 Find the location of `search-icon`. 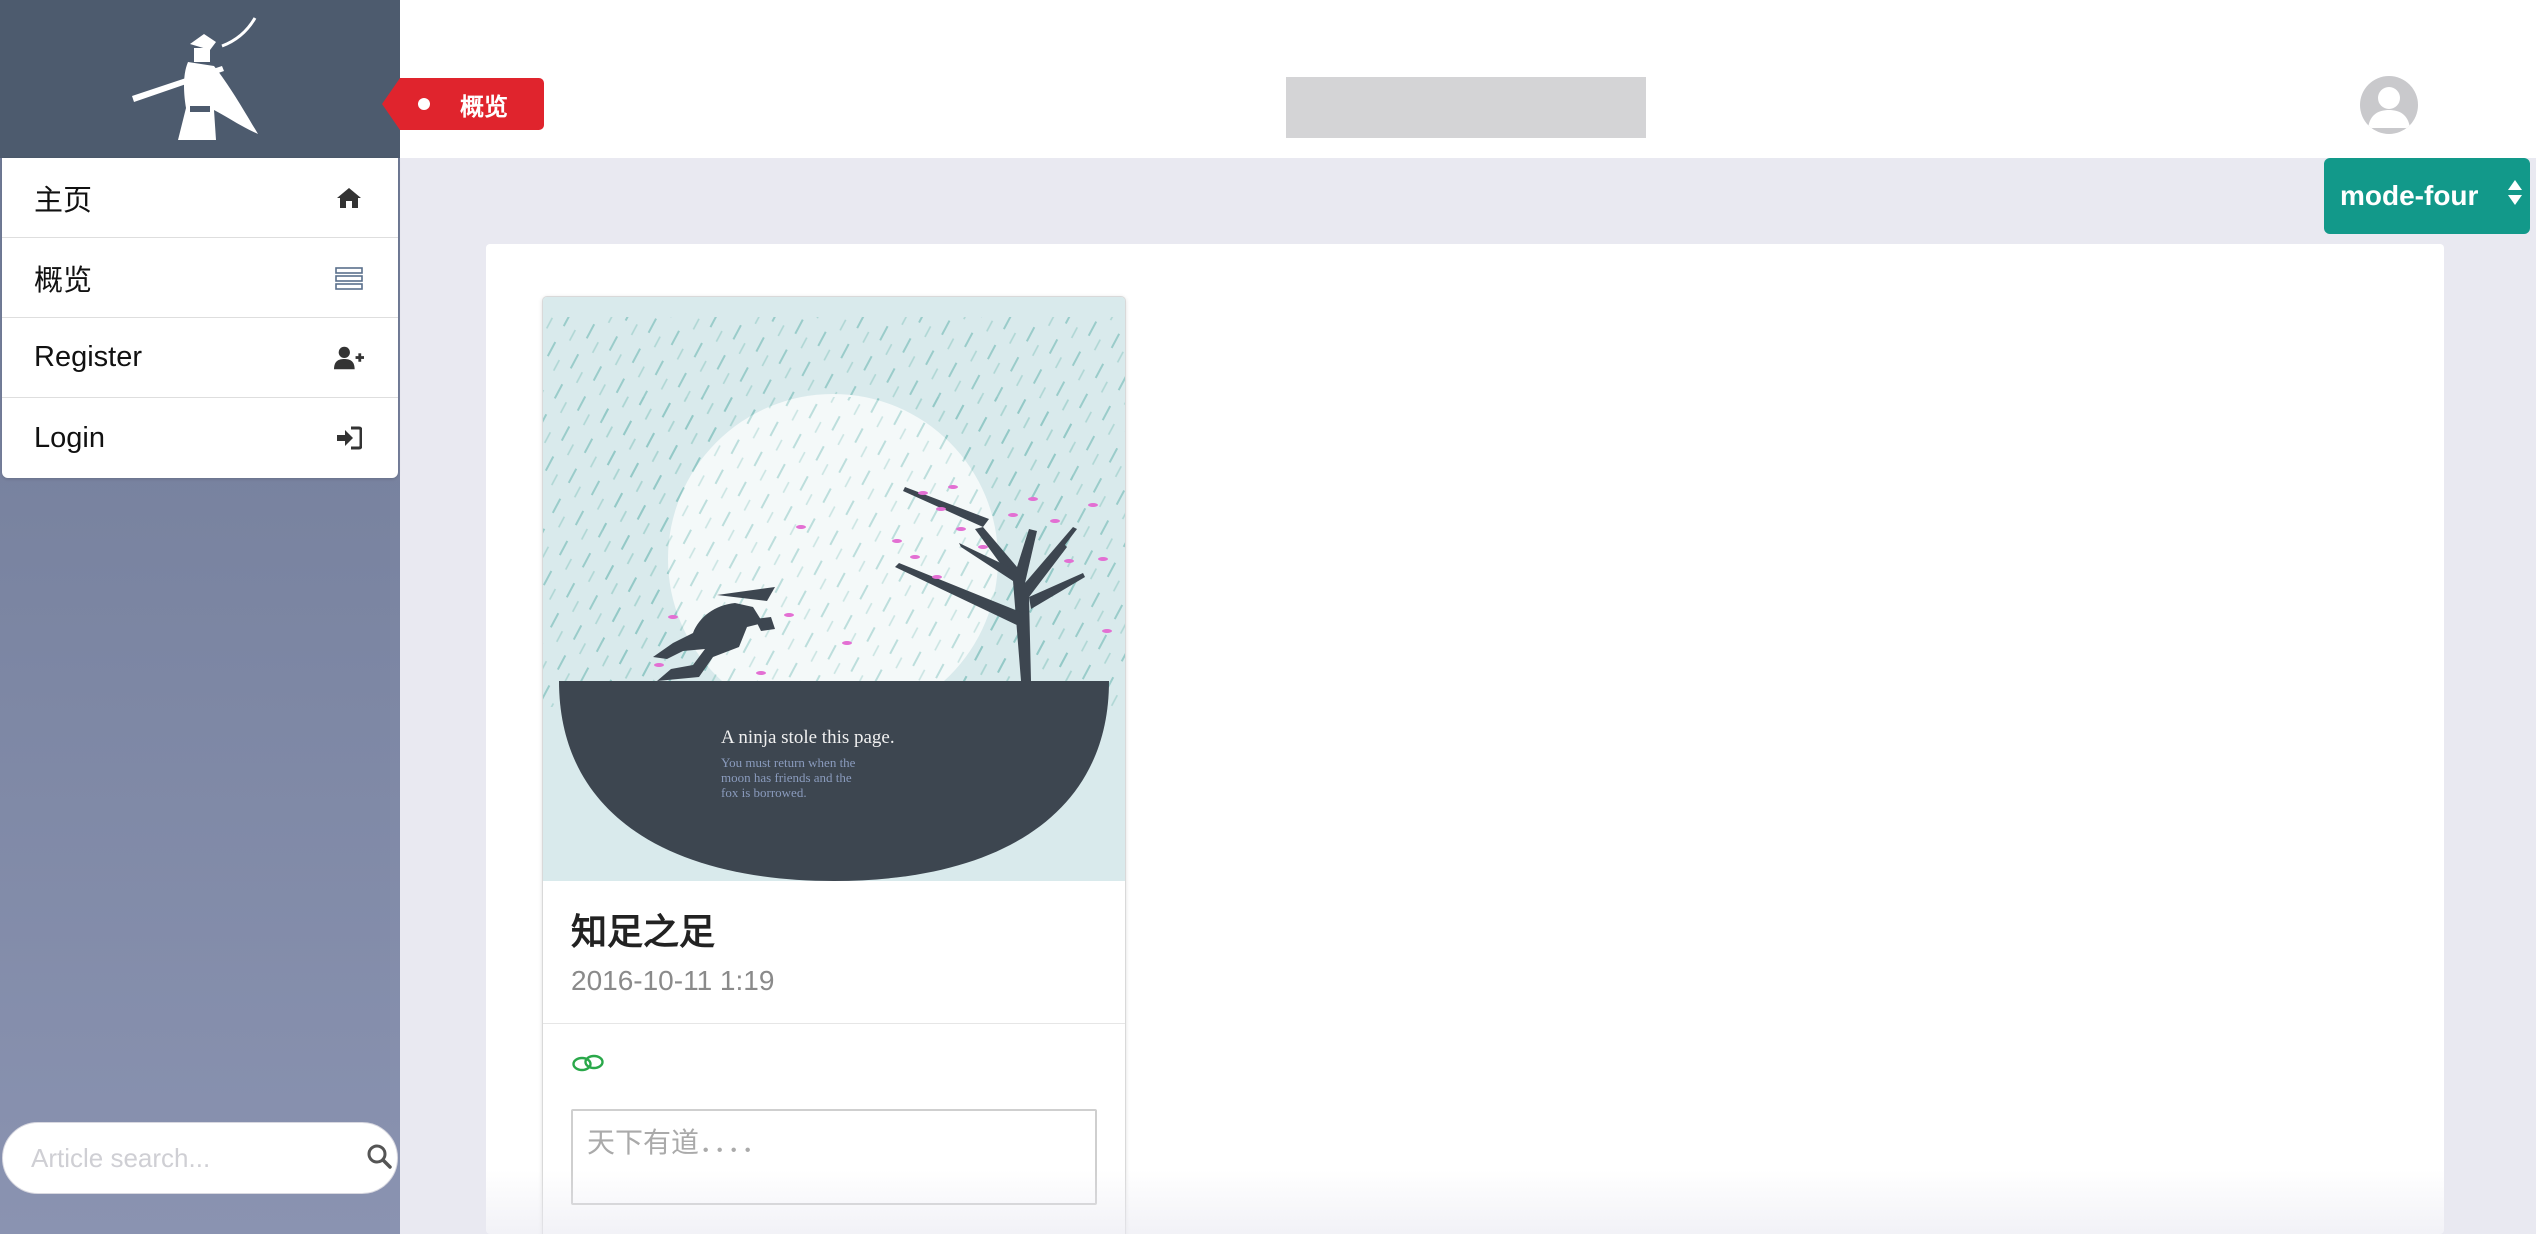

search-icon is located at coordinates (379, 1158).